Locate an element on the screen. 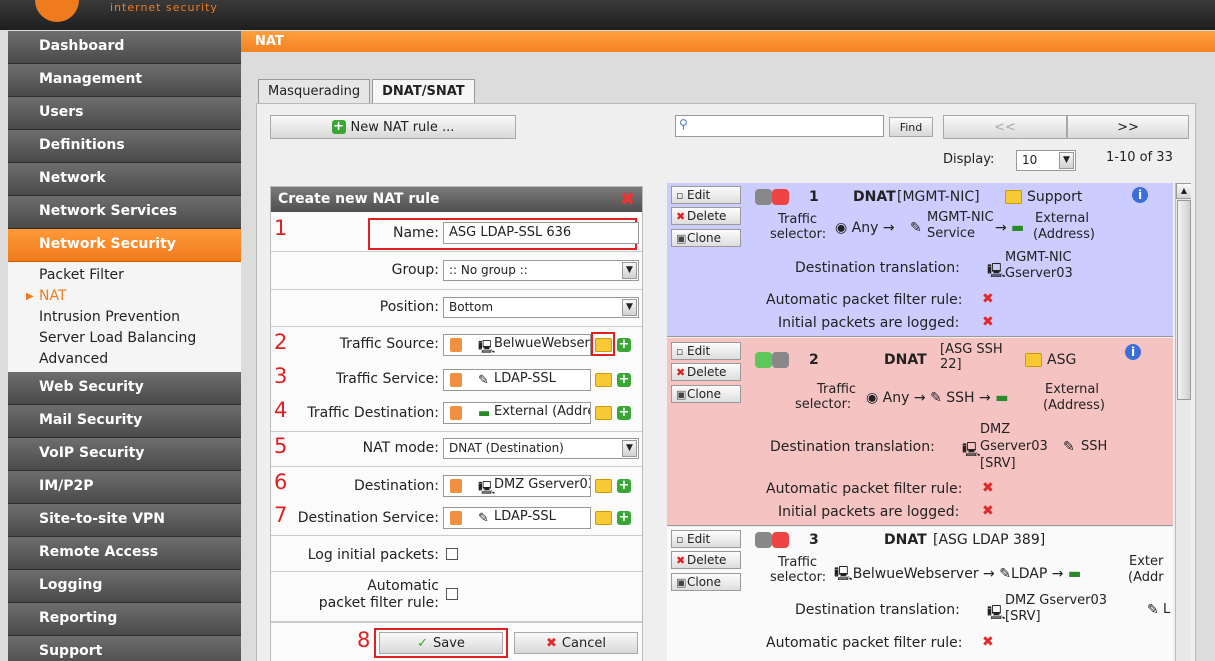 The width and height of the screenshot is (1215, 661). delete-label: Delete is located at coordinates (707, 560).